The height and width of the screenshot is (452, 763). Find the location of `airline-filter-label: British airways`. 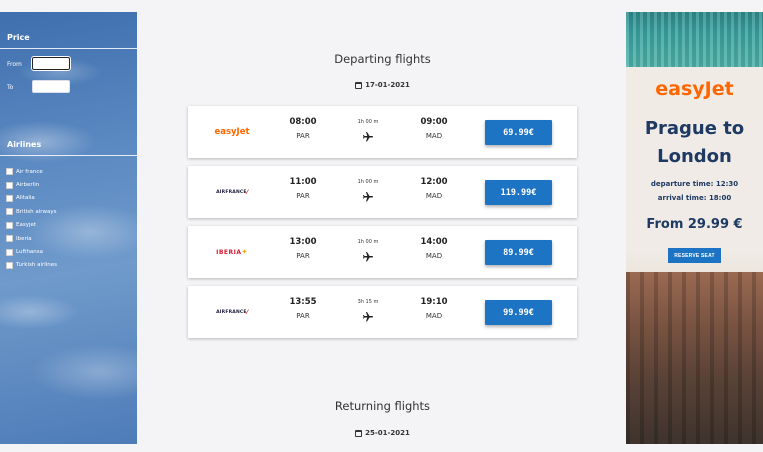

airline-filter-label: British airways is located at coordinates (36, 211).